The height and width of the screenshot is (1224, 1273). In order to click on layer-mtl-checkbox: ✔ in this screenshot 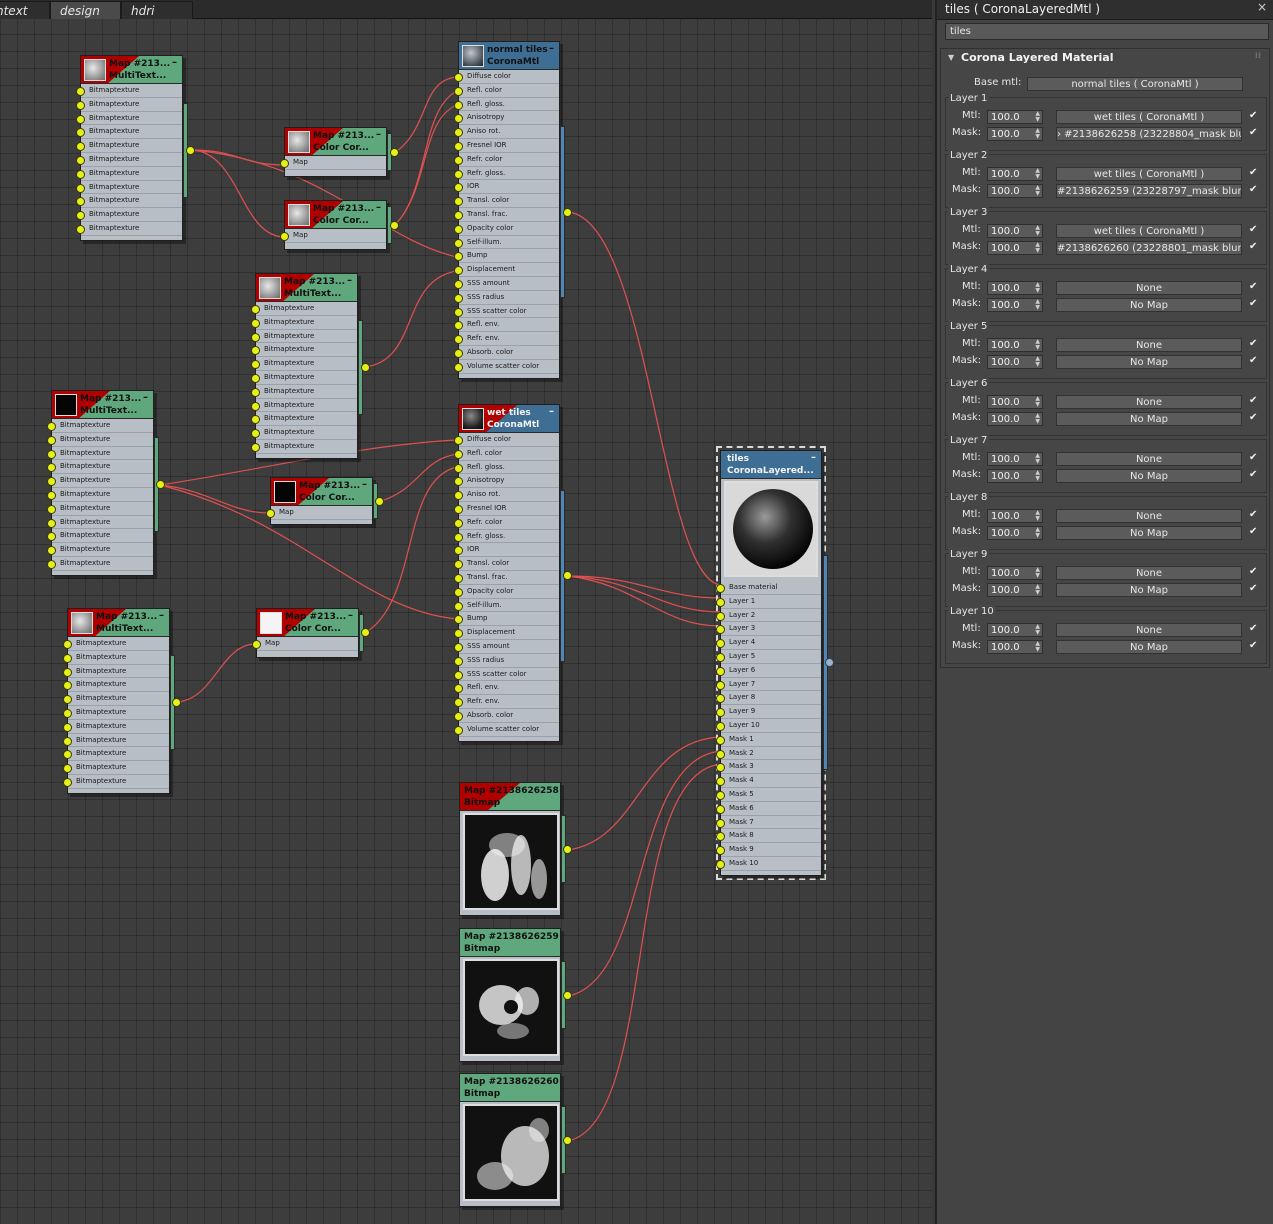, I will do `click(1254, 116)`.